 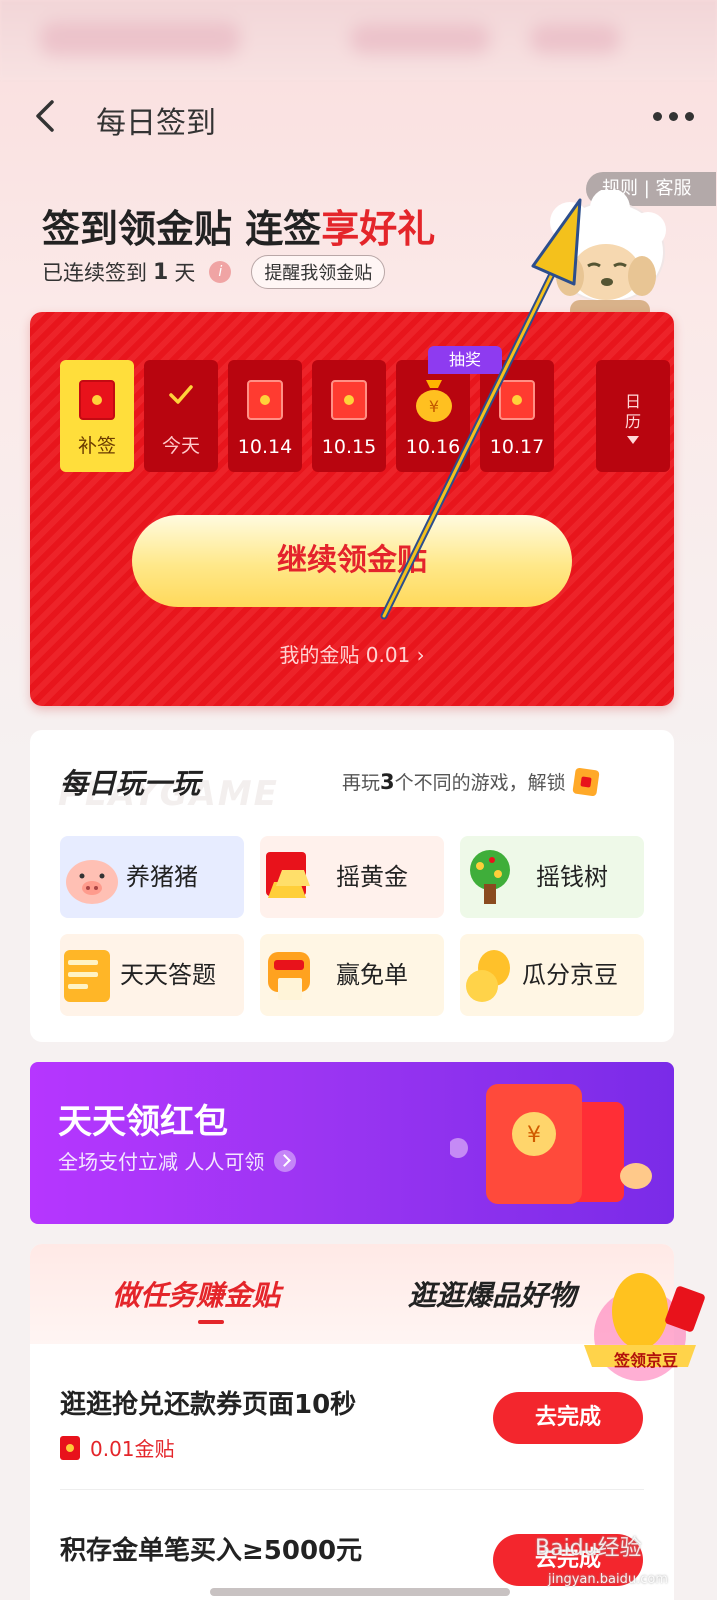 What do you see at coordinates (181, 416) in the screenshot?
I see `day-today: 今天` at bounding box center [181, 416].